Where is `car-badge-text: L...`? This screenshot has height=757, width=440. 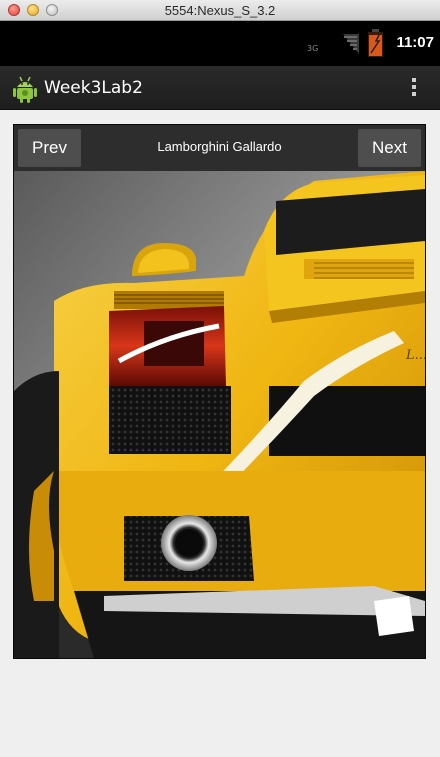
car-badge-text: L... is located at coordinates (415, 355).